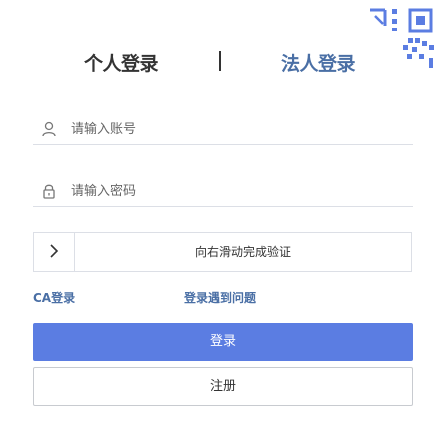 This screenshot has width=445, height=436. I want to click on register-button: 注册, so click(223, 386).